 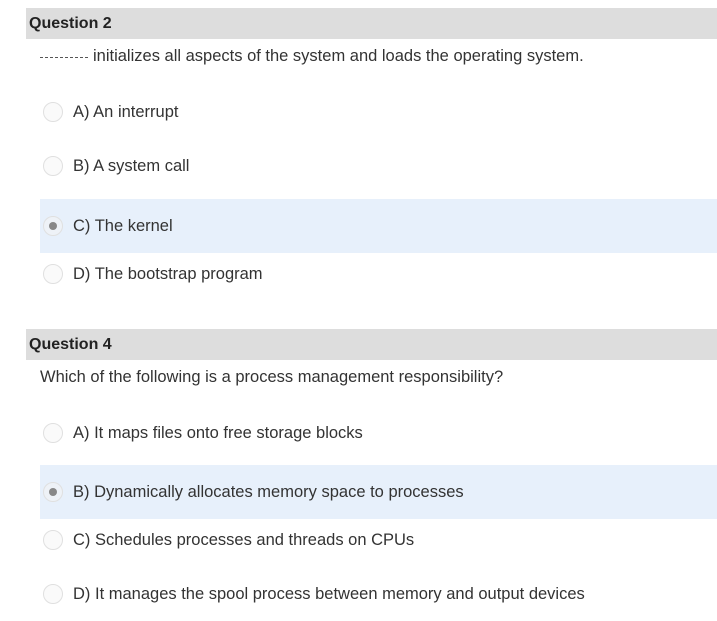 What do you see at coordinates (371, 23) in the screenshot?
I see `question-2-header: Question 2` at bounding box center [371, 23].